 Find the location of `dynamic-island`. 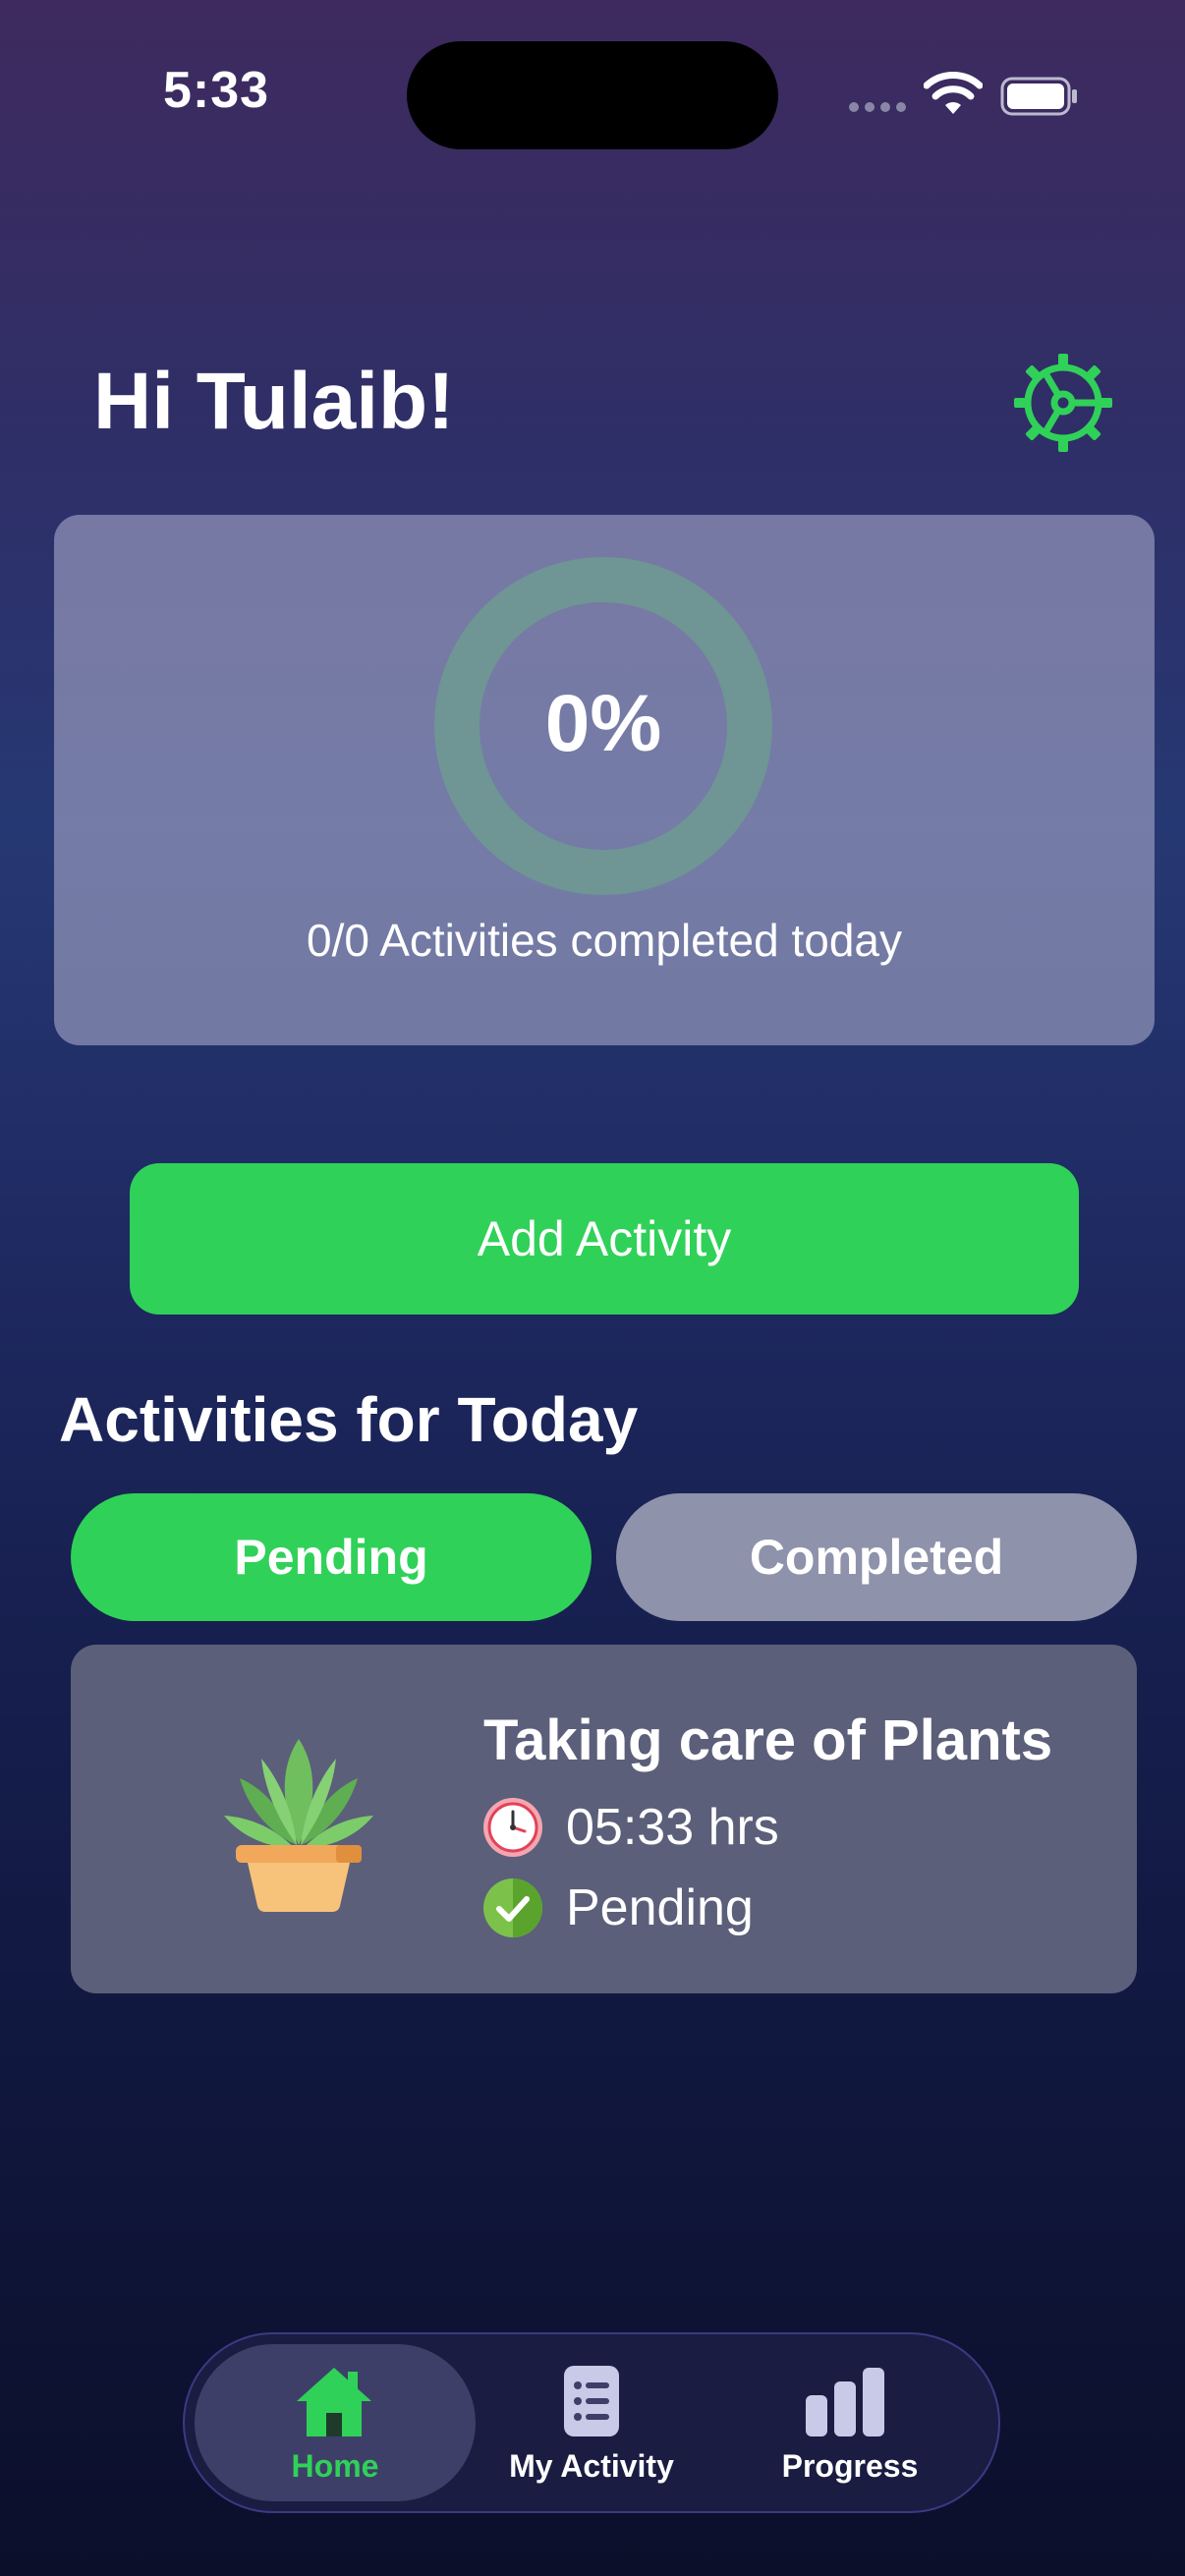

dynamic-island is located at coordinates (592, 95).